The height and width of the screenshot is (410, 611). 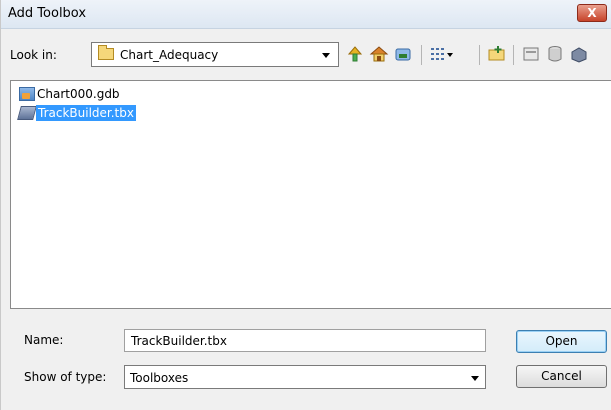 I want to click on look-in-value: Chart_Adequacy, so click(x=169, y=55).